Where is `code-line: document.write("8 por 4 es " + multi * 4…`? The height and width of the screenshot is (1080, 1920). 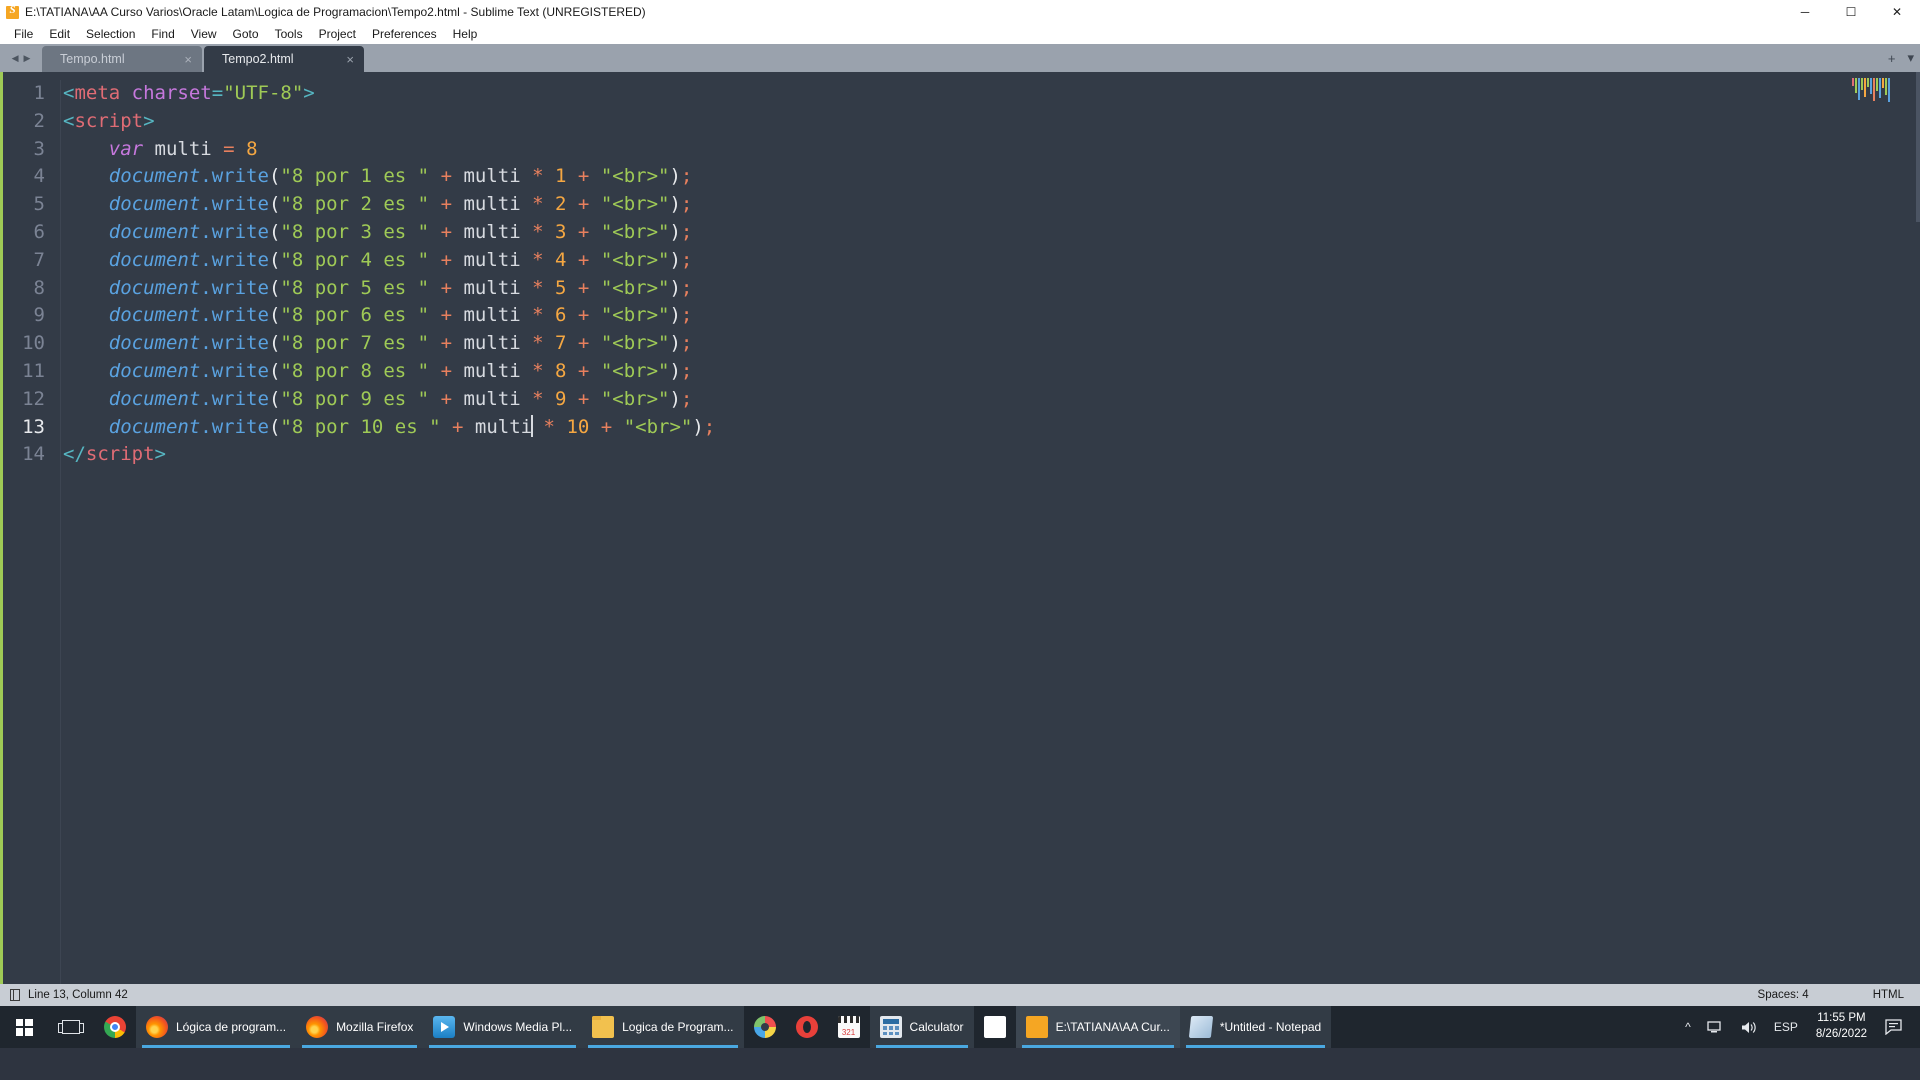
code-line: document.write("8 por 4 es " + multi * 4… is located at coordinates (991, 261).